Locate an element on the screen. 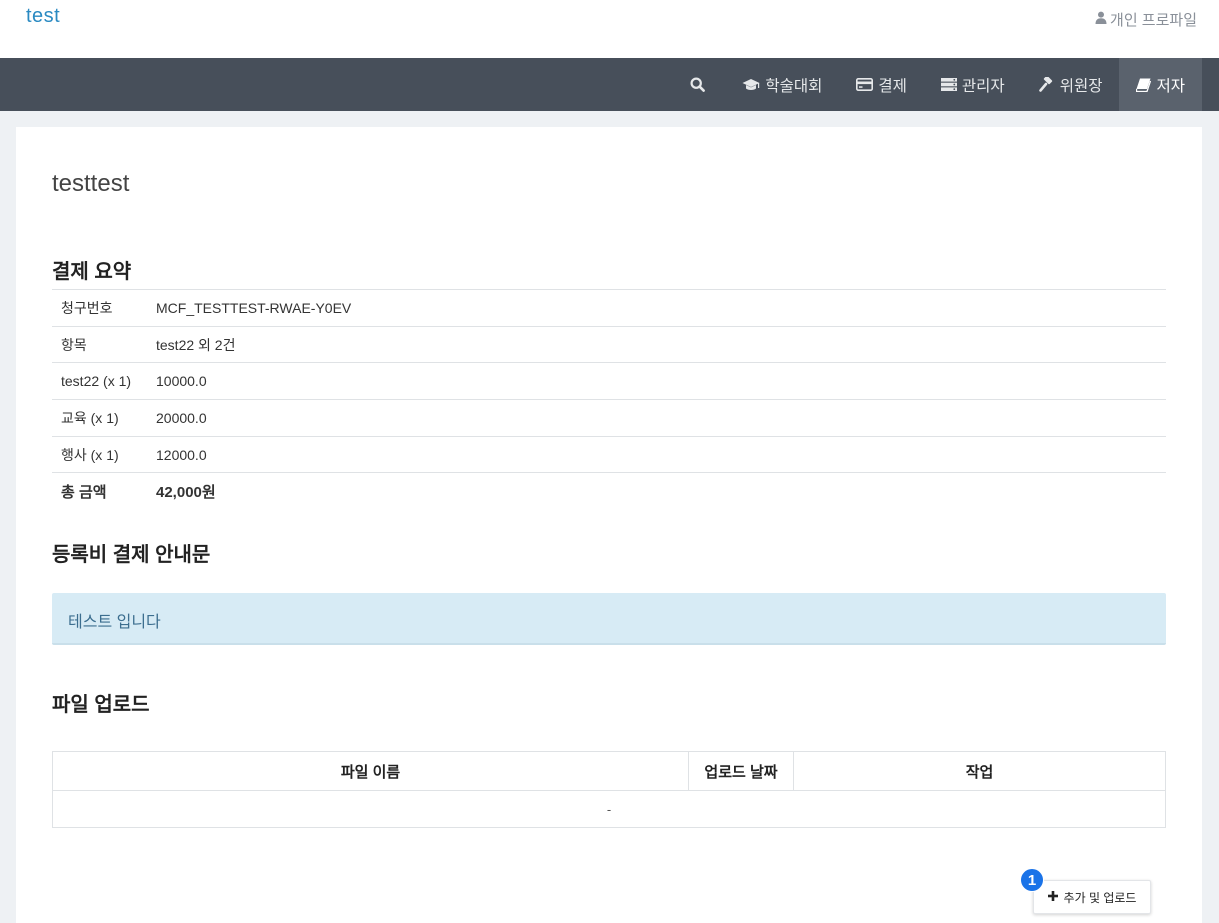 This screenshot has width=1219, height=923. table-row: 교육 (x 1) 20000.0 is located at coordinates (609, 418).